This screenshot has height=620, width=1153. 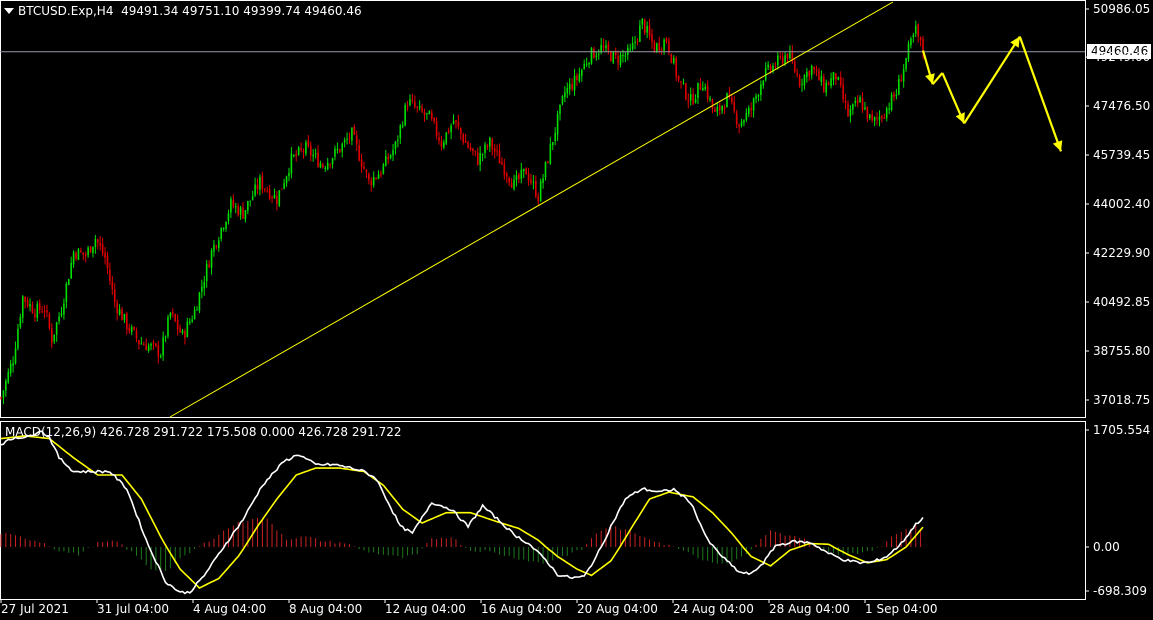 I want to click on chart-menu-arrow-icon, so click(x=9, y=11).